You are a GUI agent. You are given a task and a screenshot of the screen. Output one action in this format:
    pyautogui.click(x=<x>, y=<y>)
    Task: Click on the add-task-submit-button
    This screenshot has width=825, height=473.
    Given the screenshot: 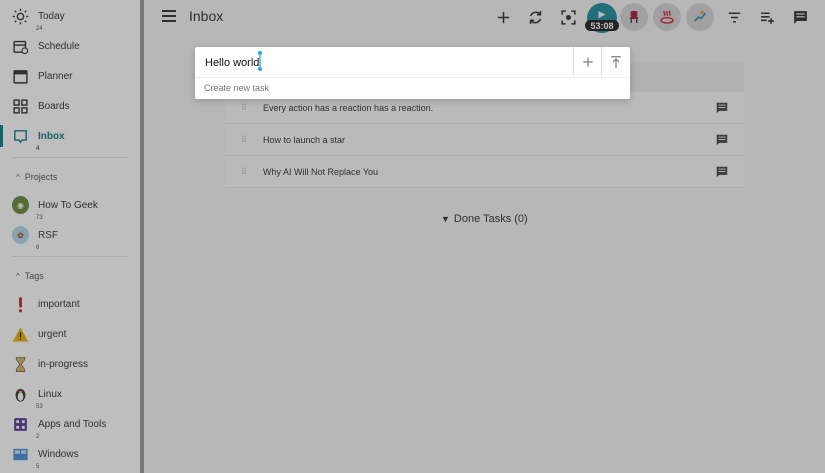 What is the action you would take?
    pyautogui.click(x=588, y=62)
    